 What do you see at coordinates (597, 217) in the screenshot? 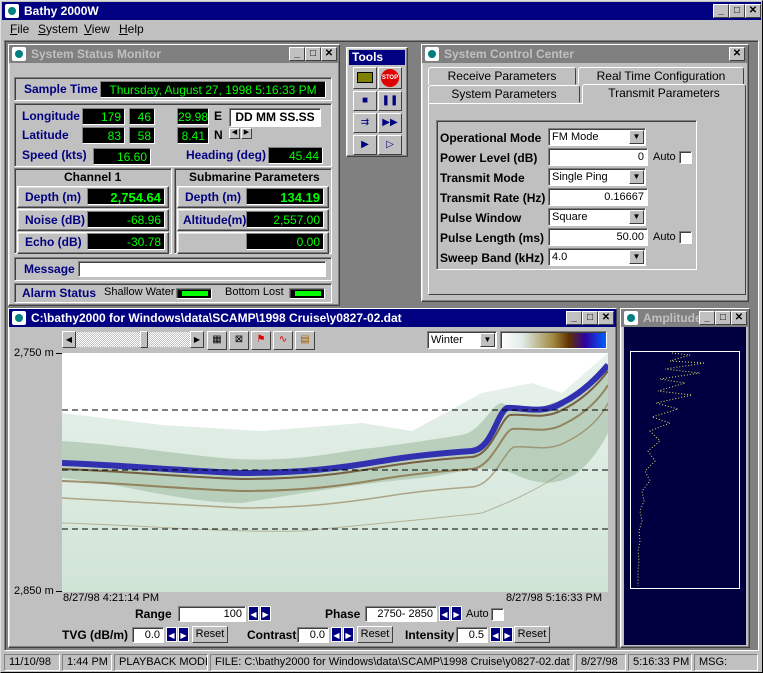
I see `pulse-window-select: Square ▼` at bounding box center [597, 217].